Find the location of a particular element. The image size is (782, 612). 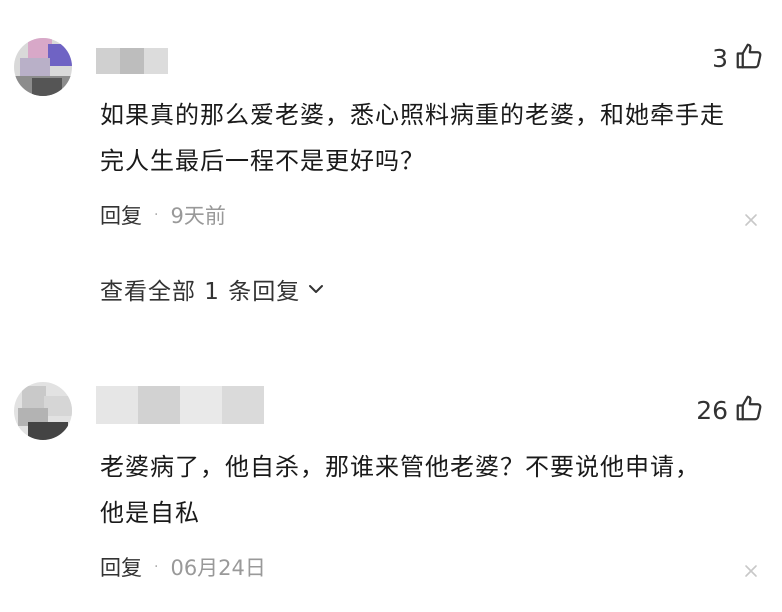

comment-time: 9天前 is located at coordinates (198, 216).